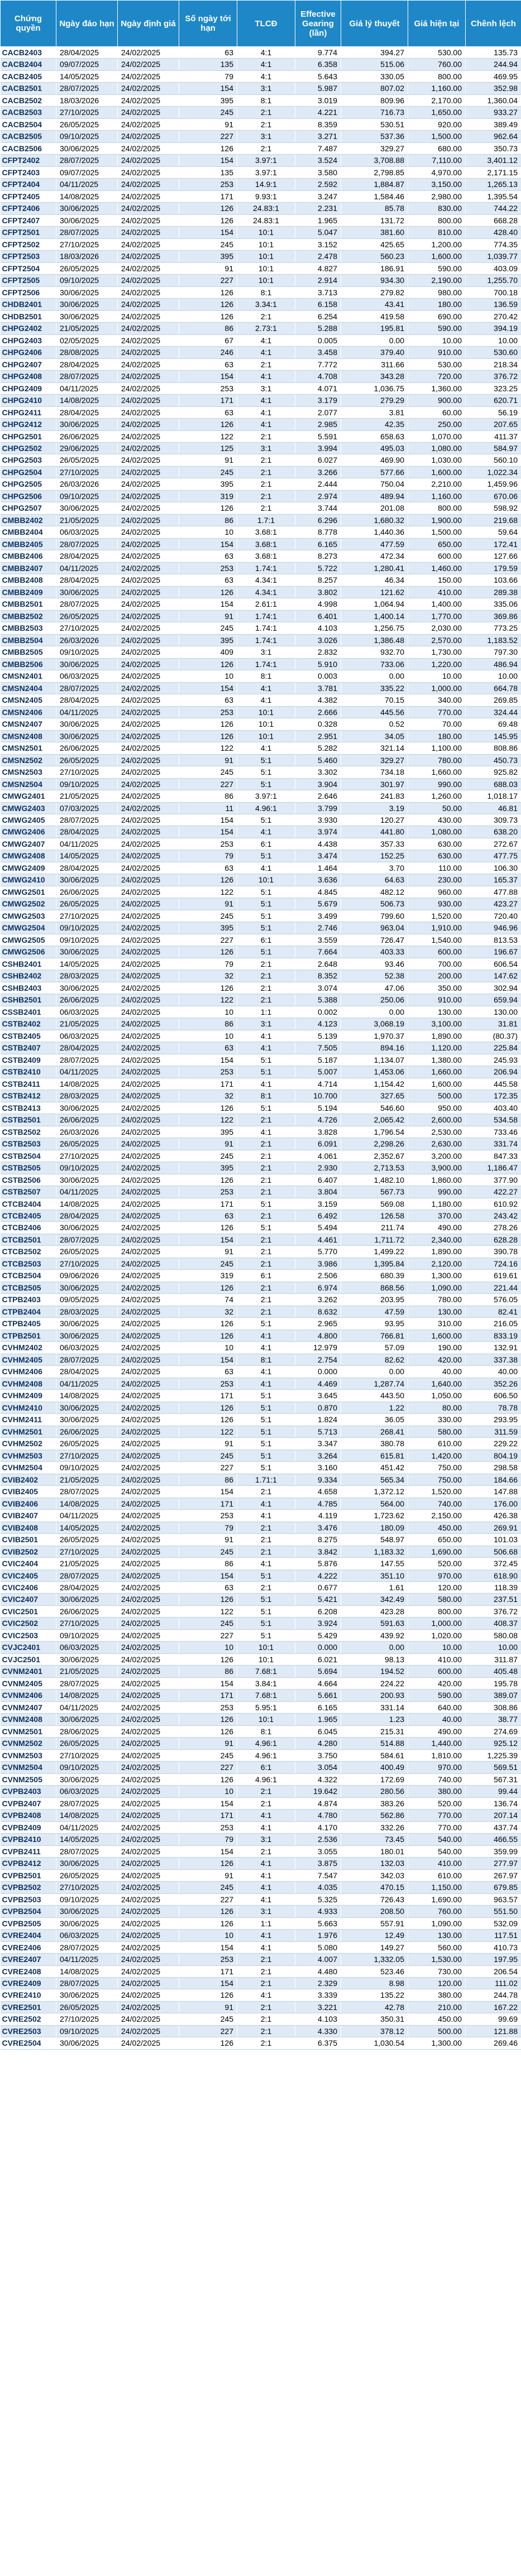 Image resolution: width=521 pixels, height=2576 pixels. Describe the element at coordinates (208, 2019) in the screenshot. I see `days-to-maturity-cell: 245` at that location.